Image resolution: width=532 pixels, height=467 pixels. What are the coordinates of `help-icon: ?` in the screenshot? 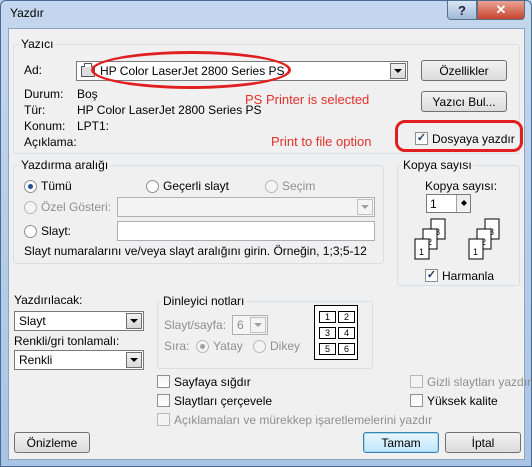 It's located at (462, 10).